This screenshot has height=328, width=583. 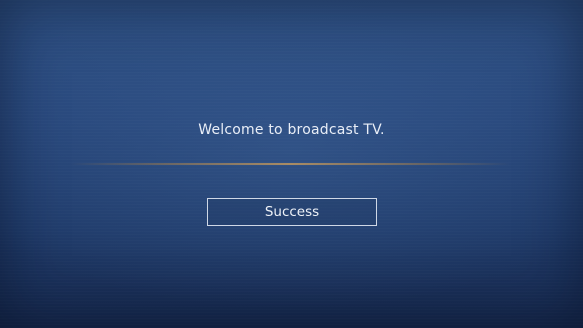 What do you see at coordinates (292, 212) in the screenshot?
I see `success-button: Success` at bounding box center [292, 212].